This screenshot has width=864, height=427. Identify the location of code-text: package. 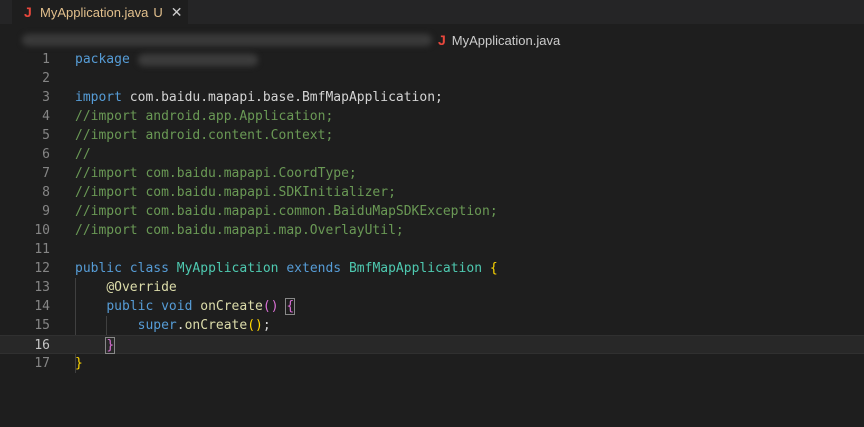
(166, 59).